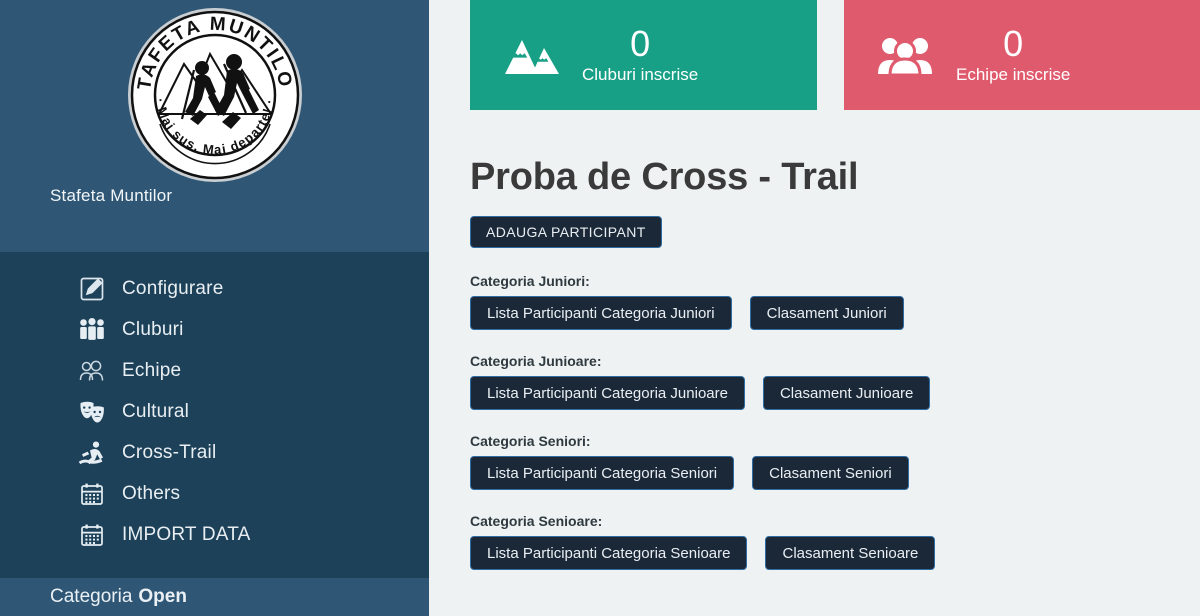  What do you see at coordinates (535, 55) in the screenshot?
I see `mountains-icon` at bounding box center [535, 55].